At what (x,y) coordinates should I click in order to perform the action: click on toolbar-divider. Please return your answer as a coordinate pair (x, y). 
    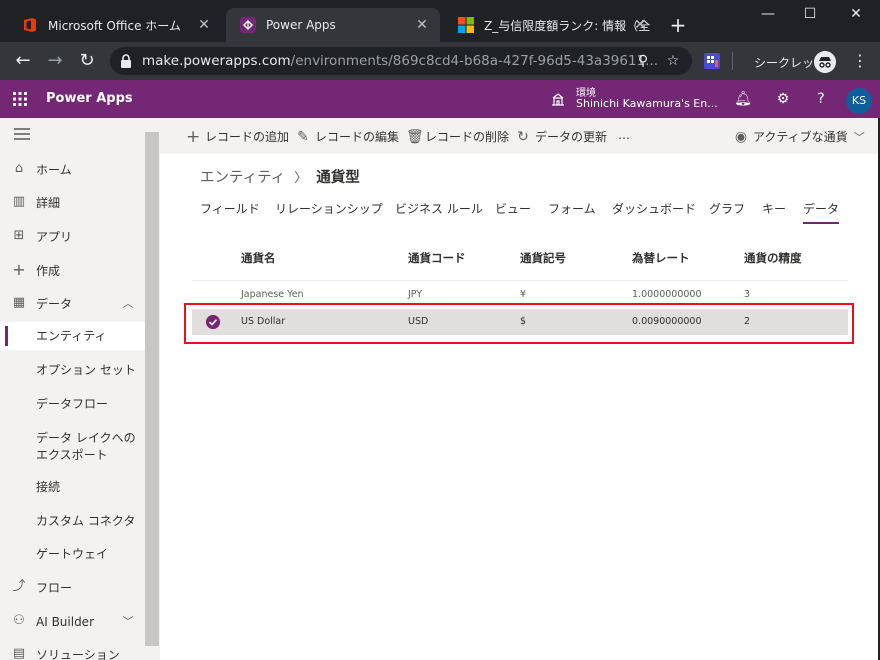
    Looking at the image, I should click on (732, 61).